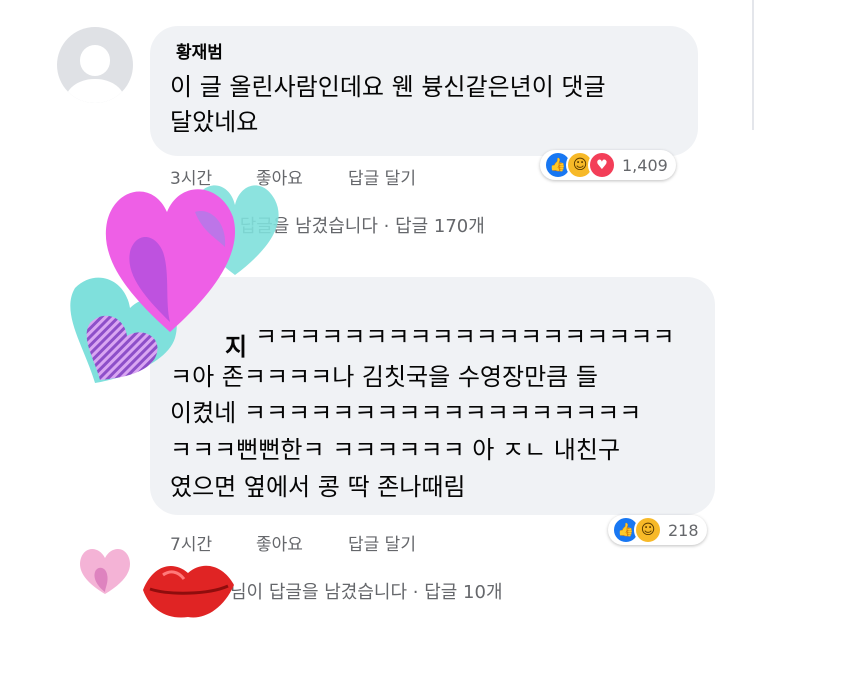  Describe the element at coordinates (95, 90) in the screenshot. I see `avatar-body` at that location.